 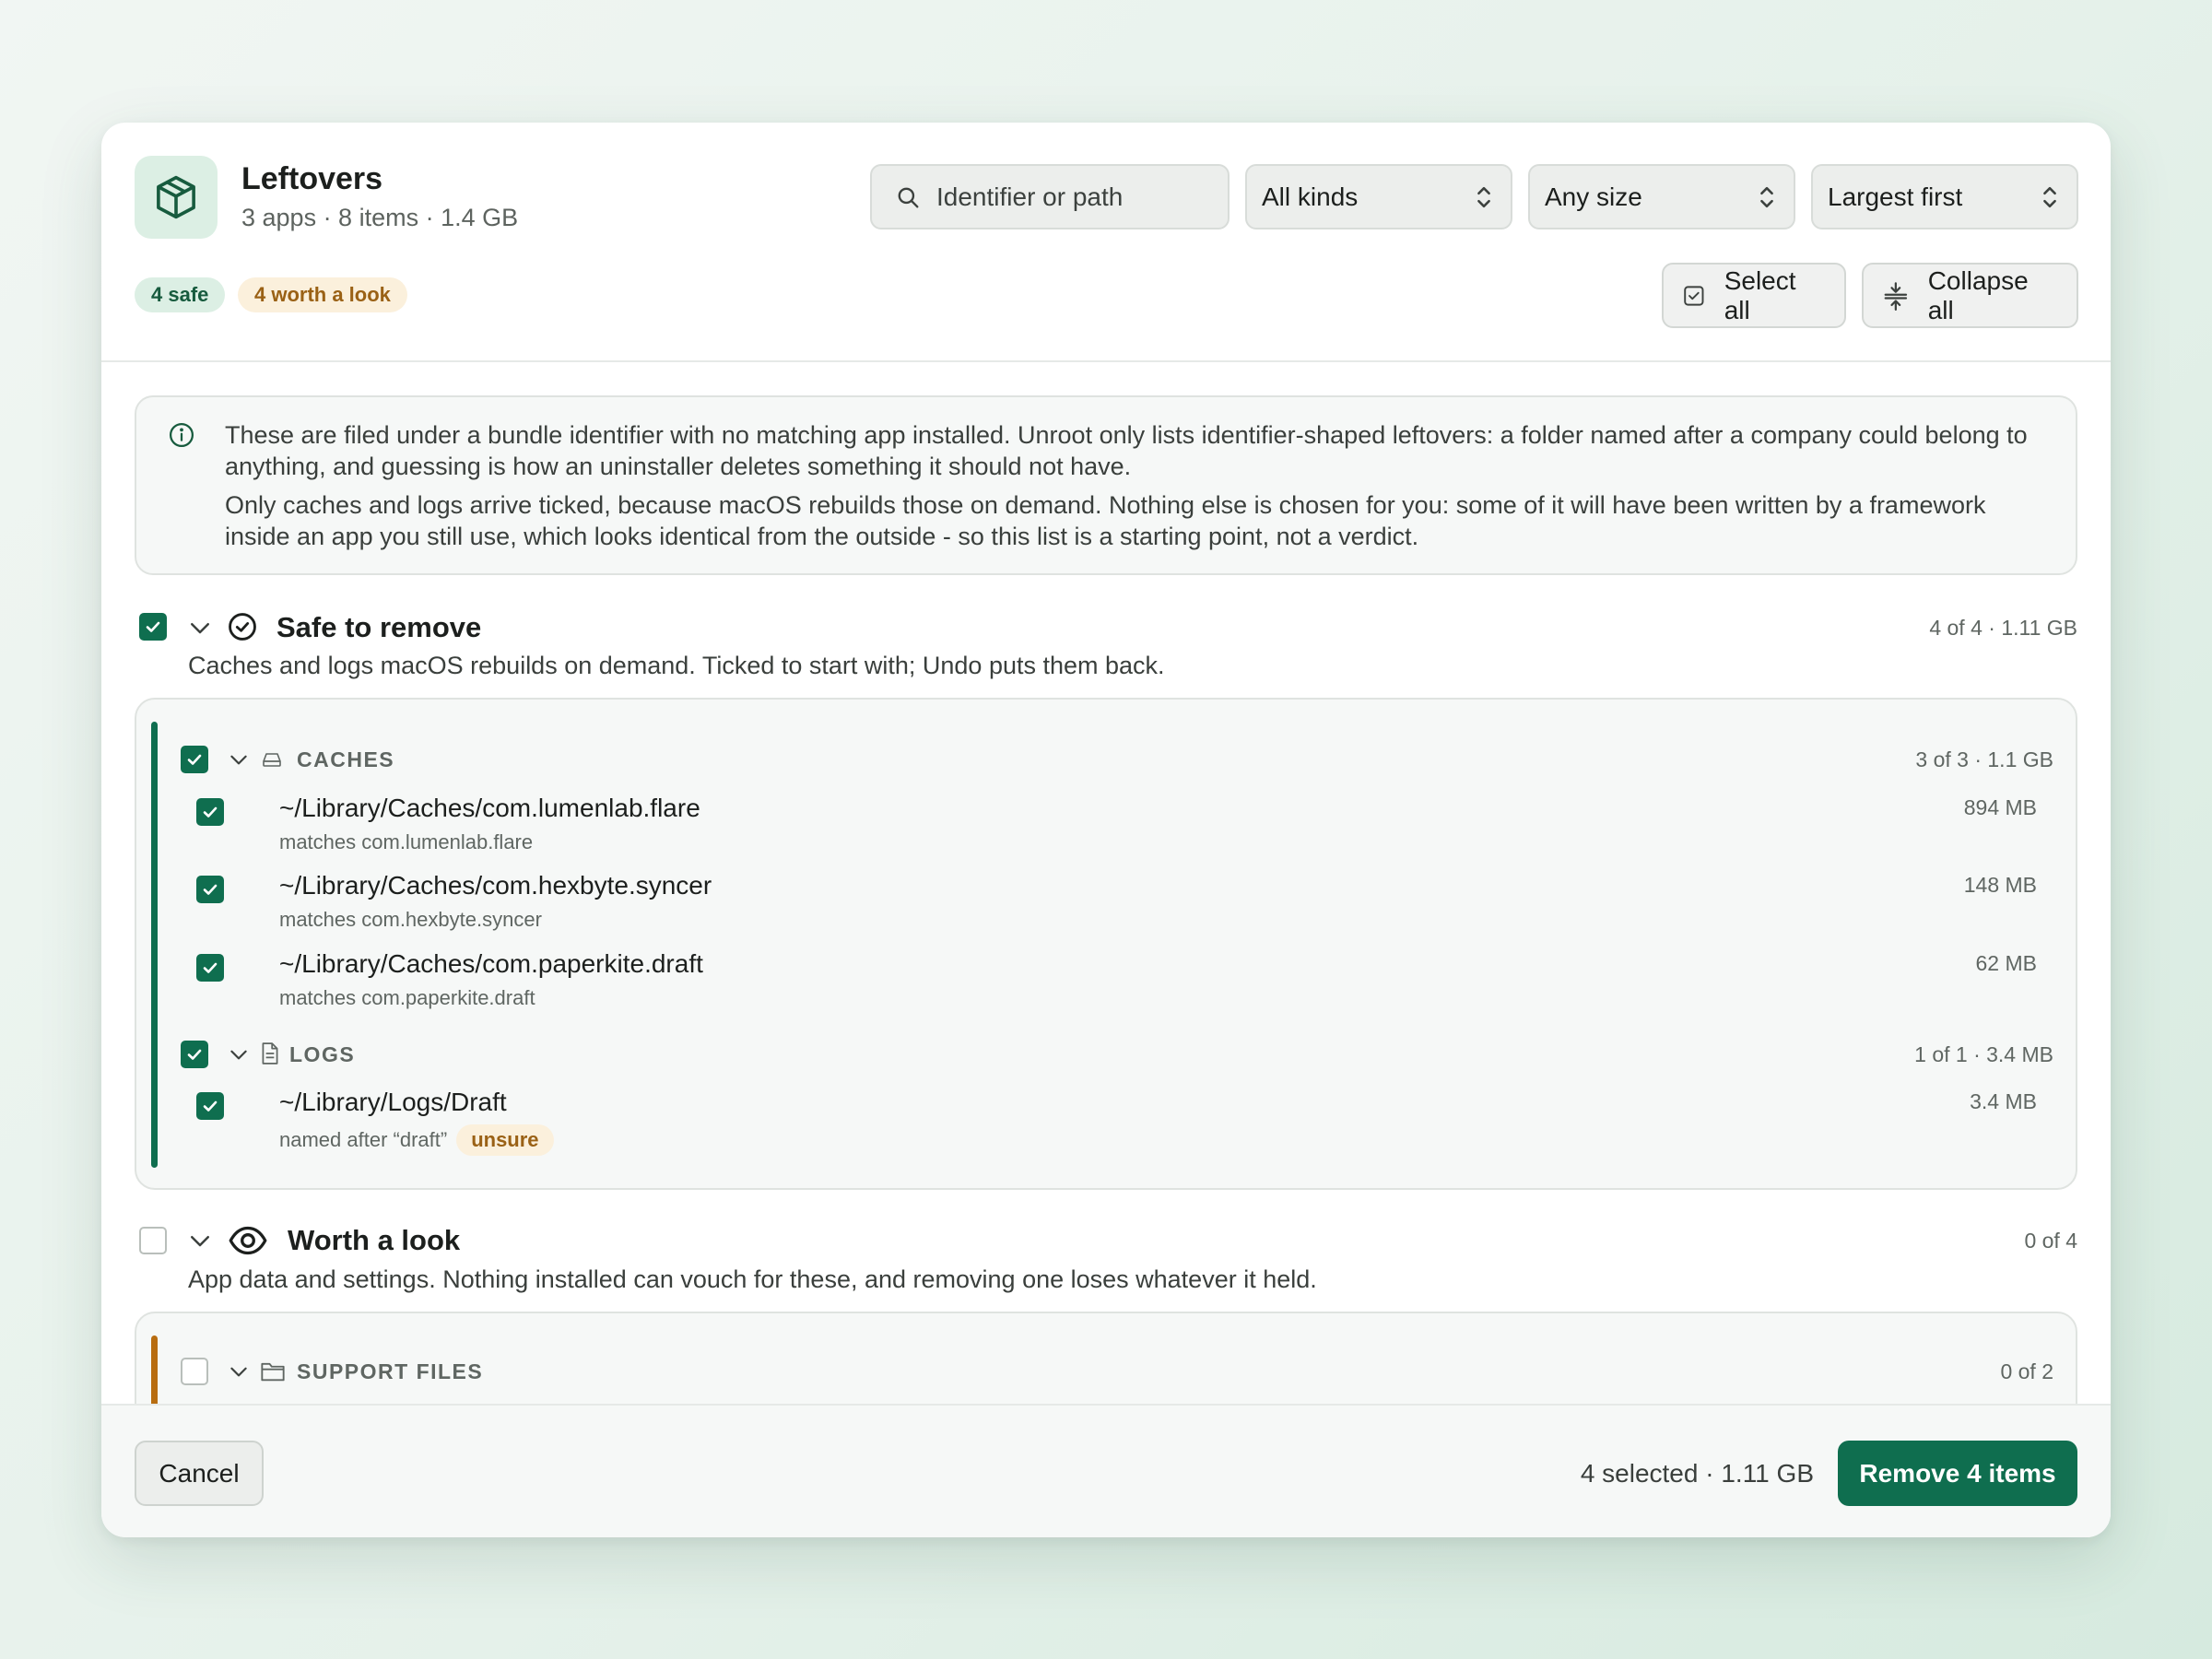 What do you see at coordinates (322, 1054) in the screenshot?
I see `logs-category-label: LOGS` at bounding box center [322, 1054].